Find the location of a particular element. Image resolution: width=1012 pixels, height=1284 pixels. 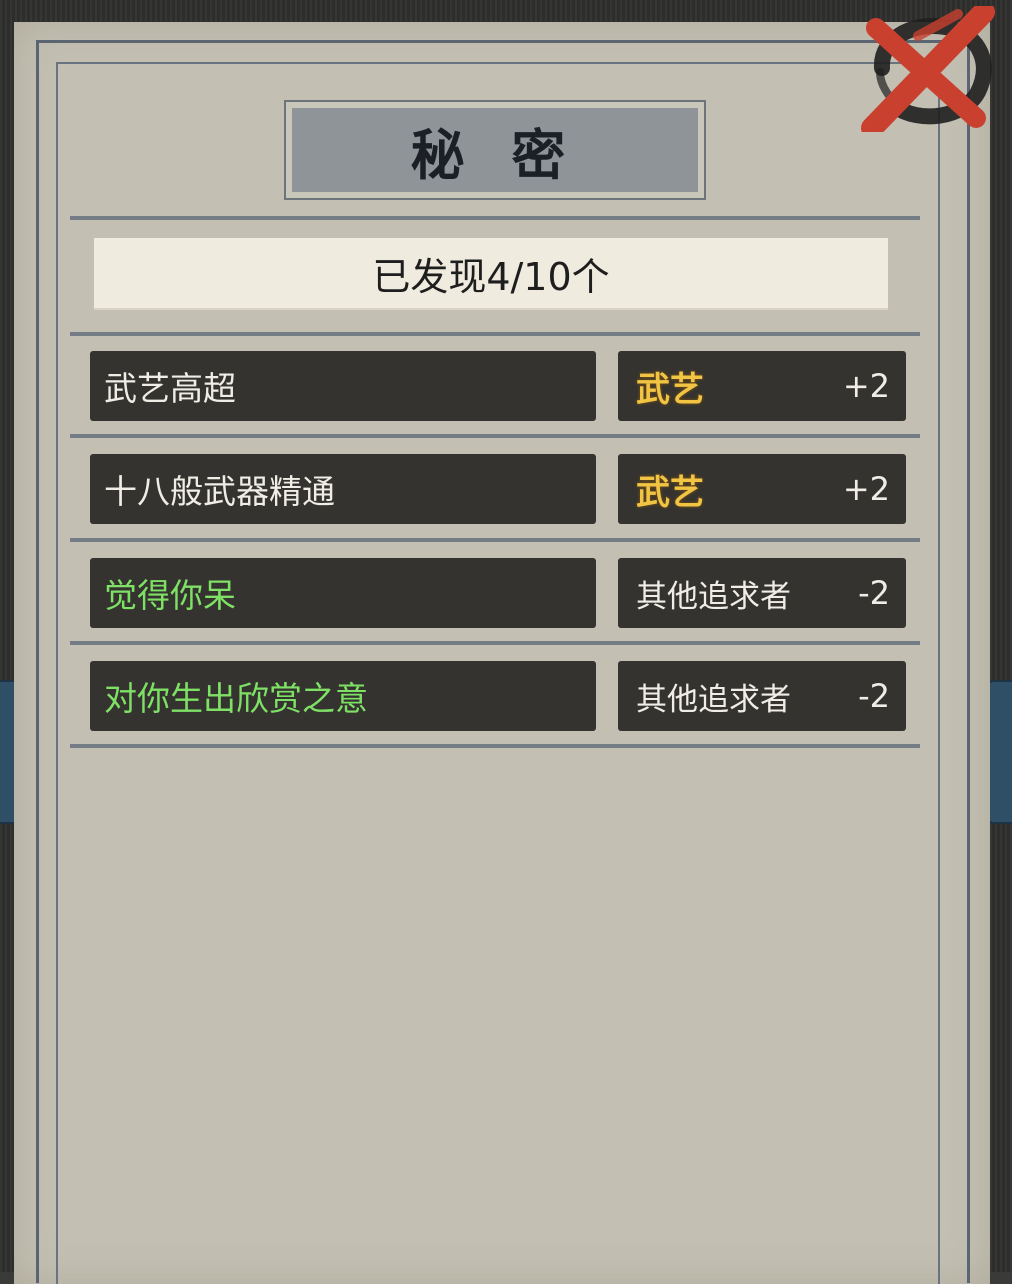

title-plaque: 秘 密 is located at coordinates (495, 150).